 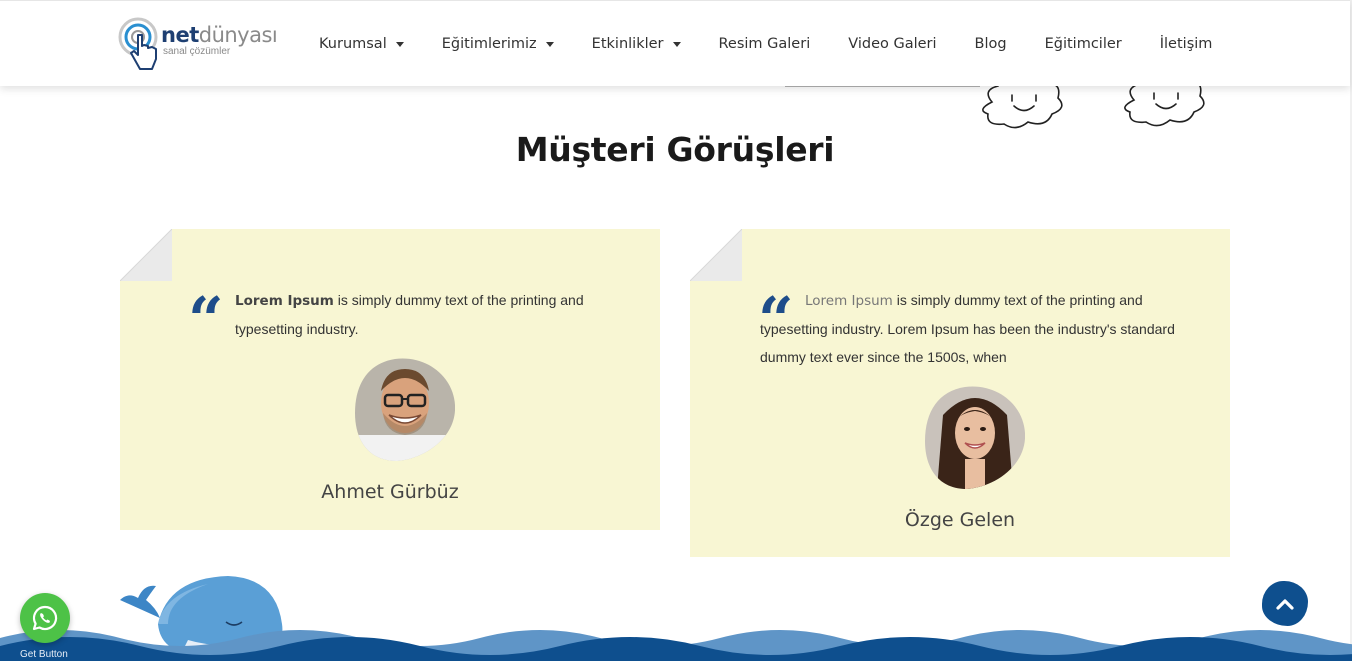 I want to click on nav-item-resim-galeri: Resim Galeri, so click(x=765, y=44).